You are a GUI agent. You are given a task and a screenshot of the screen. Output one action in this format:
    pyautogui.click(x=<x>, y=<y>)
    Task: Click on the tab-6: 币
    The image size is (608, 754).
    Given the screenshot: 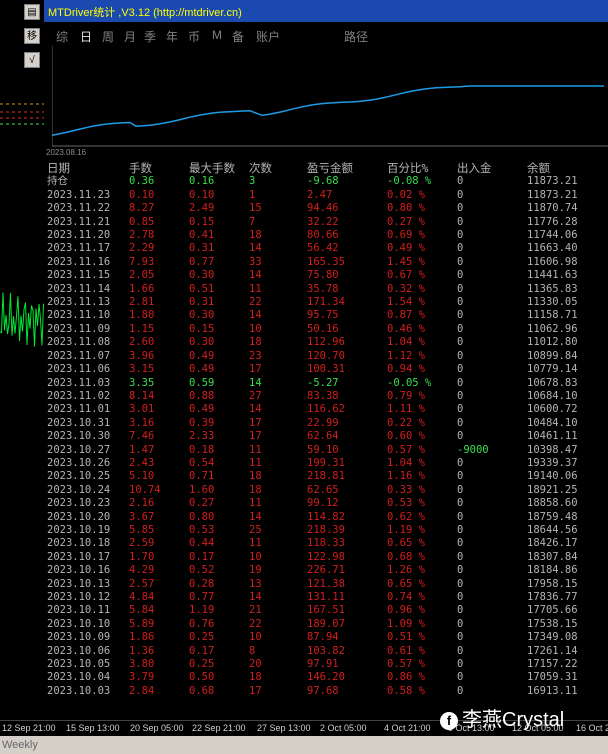 What is the action you would take?
    pyautogui.click(x=194, y=36)
    